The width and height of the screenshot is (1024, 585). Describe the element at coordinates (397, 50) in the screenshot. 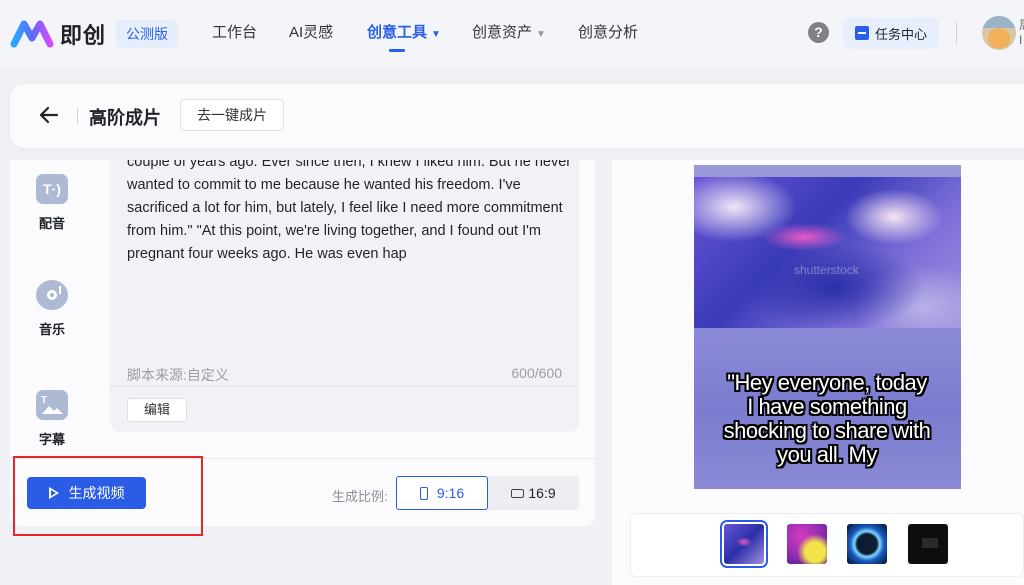

I see `nav-active-indicator` at that location.